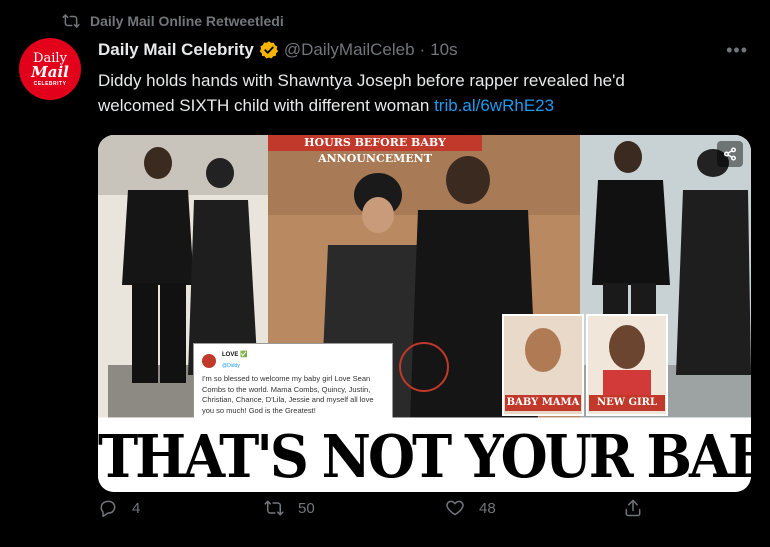 The width and height of the screenshot is (770, 547). I want to click on embedded-post-name: LOVE ✅, so click(235, 355).